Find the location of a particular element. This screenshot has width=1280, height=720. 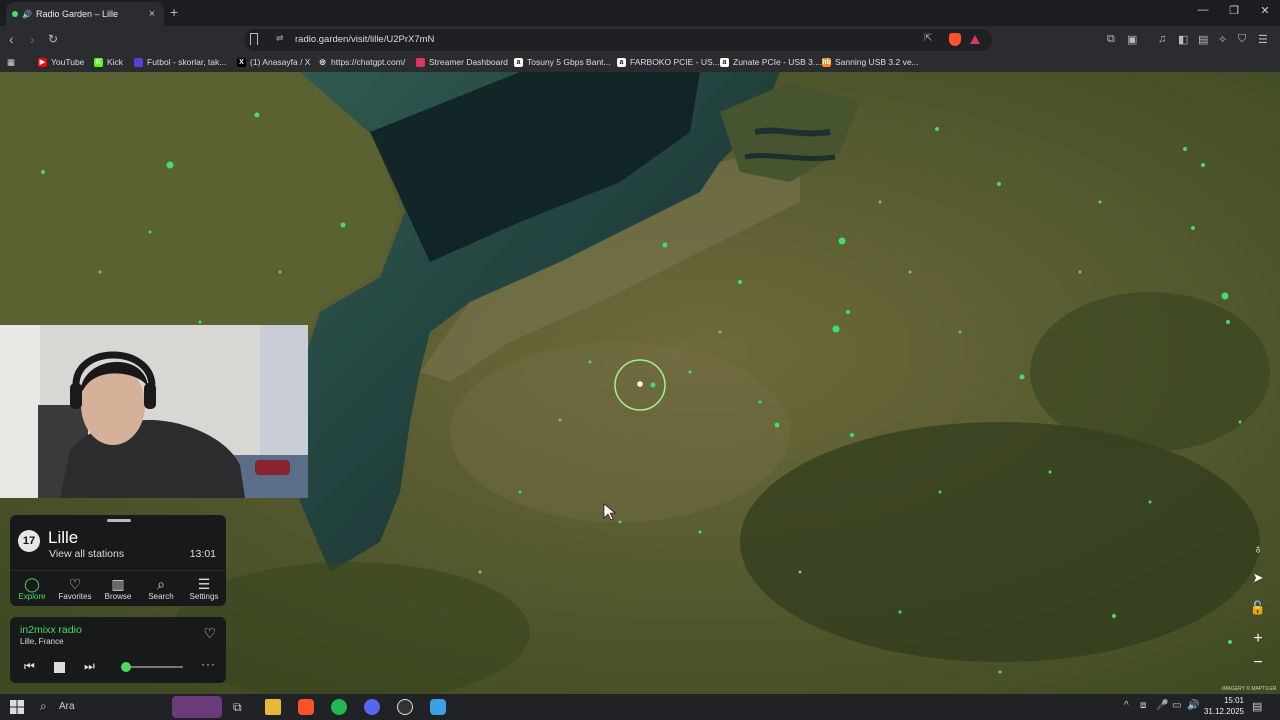

new-tab-button: + is located at coordinates (174, 12).